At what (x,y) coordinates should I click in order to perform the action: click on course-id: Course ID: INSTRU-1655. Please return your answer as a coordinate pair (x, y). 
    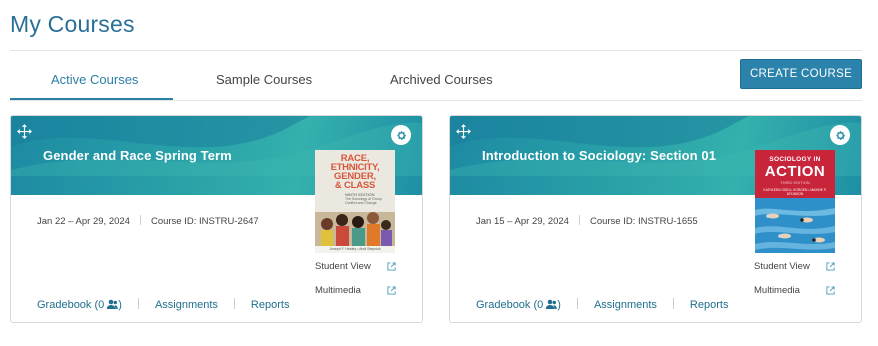
    Looking at the image, I should click on (643, 221).